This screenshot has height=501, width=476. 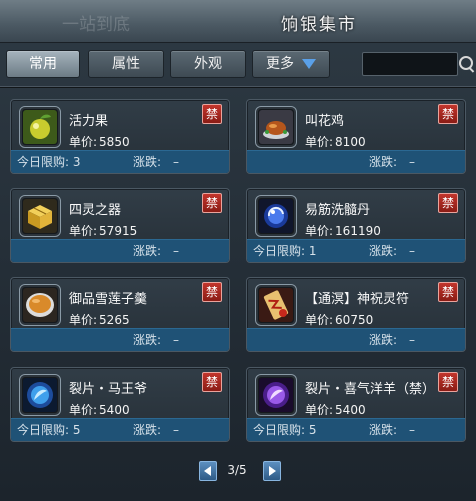 What do you see at coordinates (99, 319) in the screenshot?
I see `item-price: 单价: 5265` at bounding box center [99, 319].